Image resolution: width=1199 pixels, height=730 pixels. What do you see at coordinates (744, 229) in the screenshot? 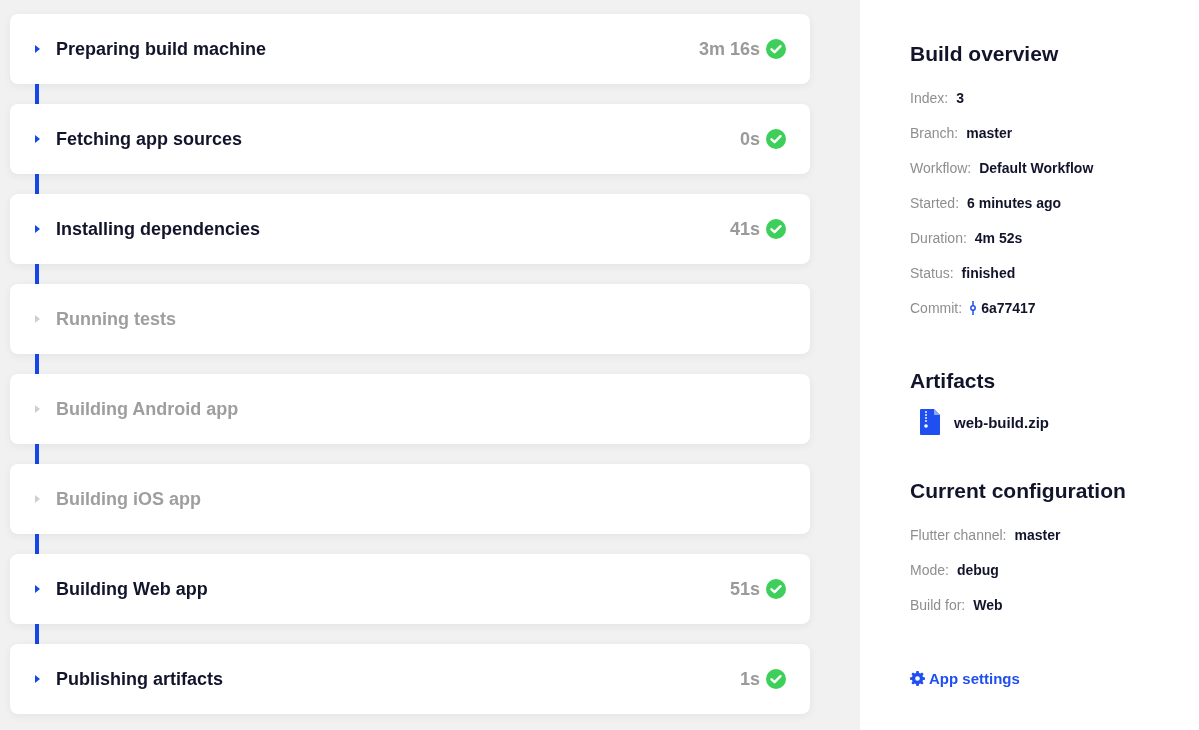
I see `step-duration: 41s` at bounding box center [744, 229].